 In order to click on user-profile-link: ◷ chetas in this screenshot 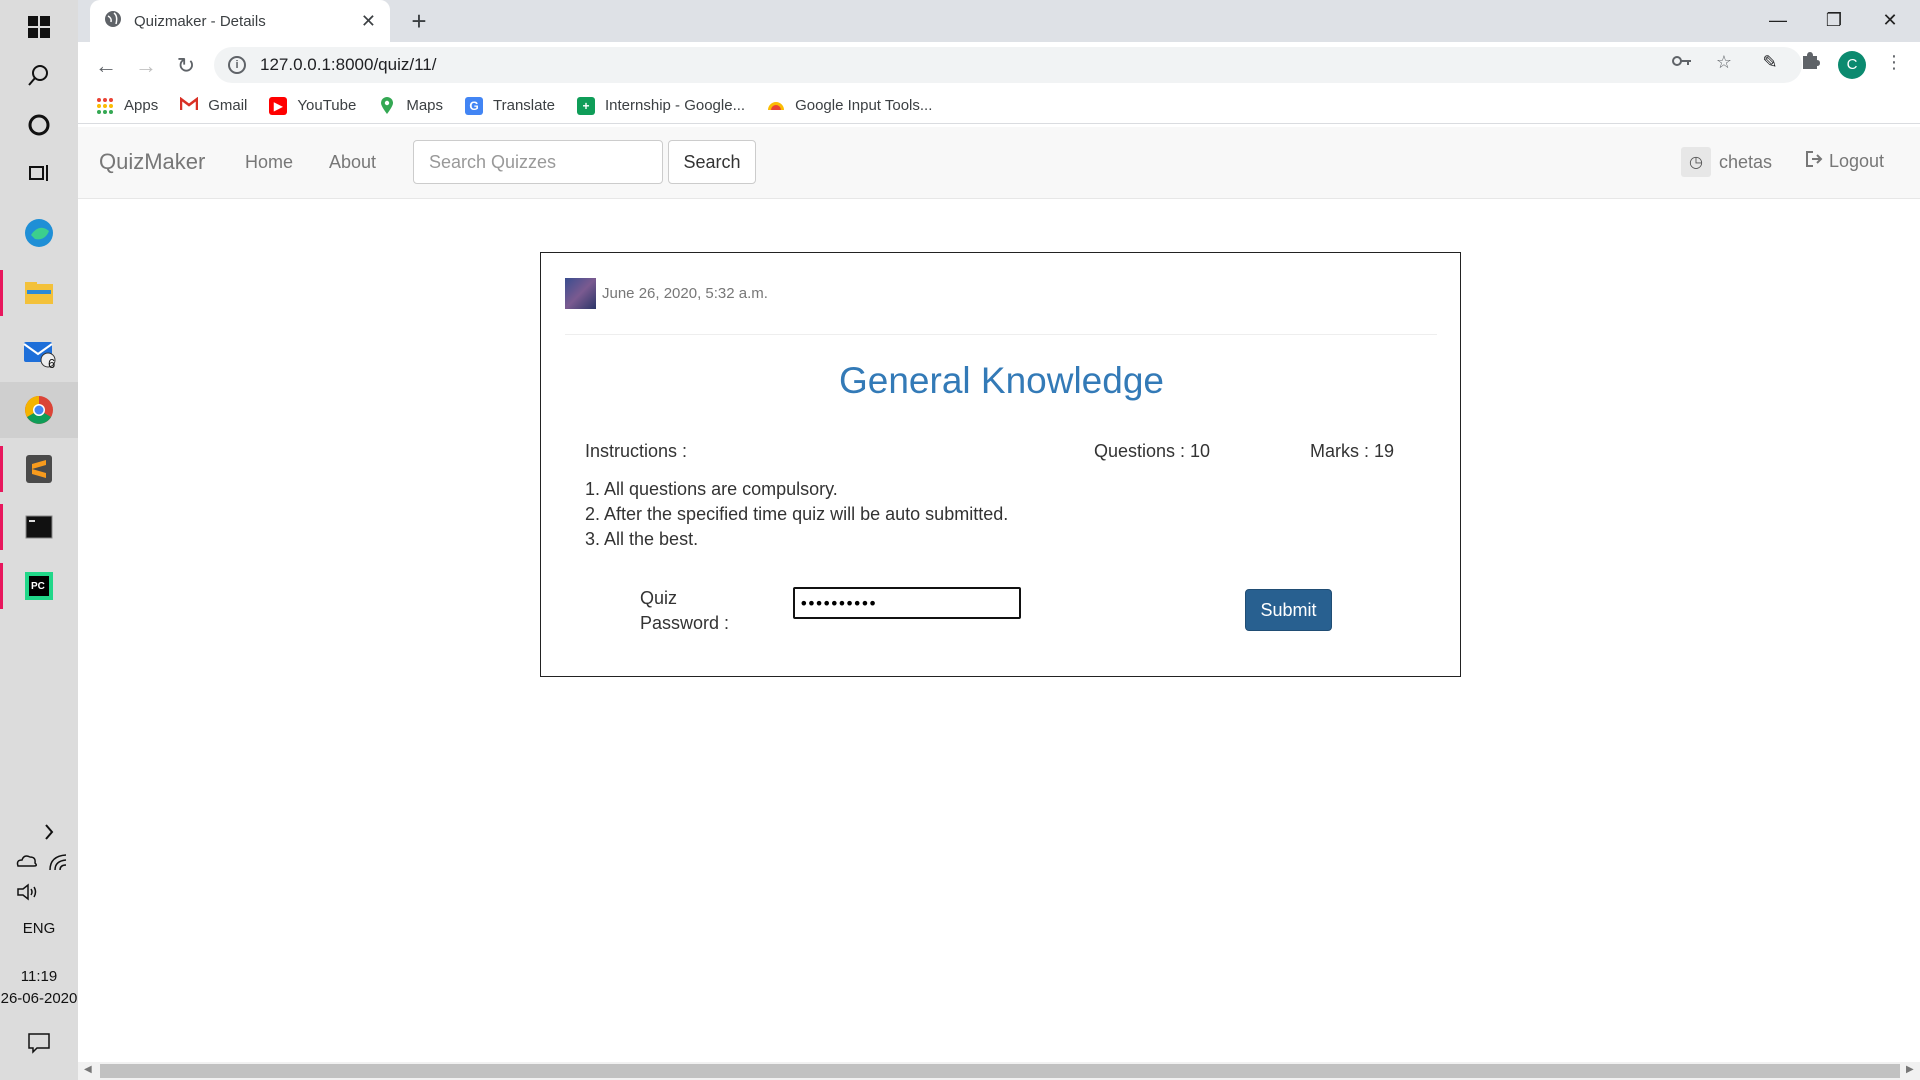, I will do `click(1726, 162)`.